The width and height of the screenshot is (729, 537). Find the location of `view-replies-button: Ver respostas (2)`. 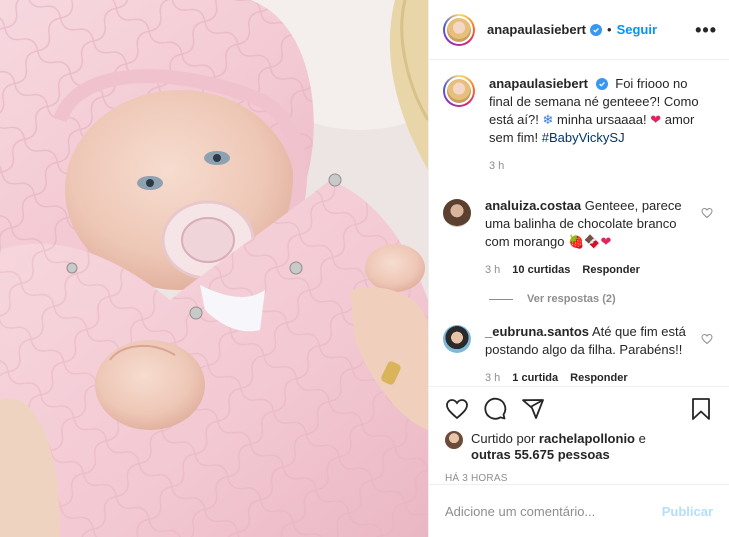

view-replies-button: Ver respostas (2) is located at coordinates (601, 299).